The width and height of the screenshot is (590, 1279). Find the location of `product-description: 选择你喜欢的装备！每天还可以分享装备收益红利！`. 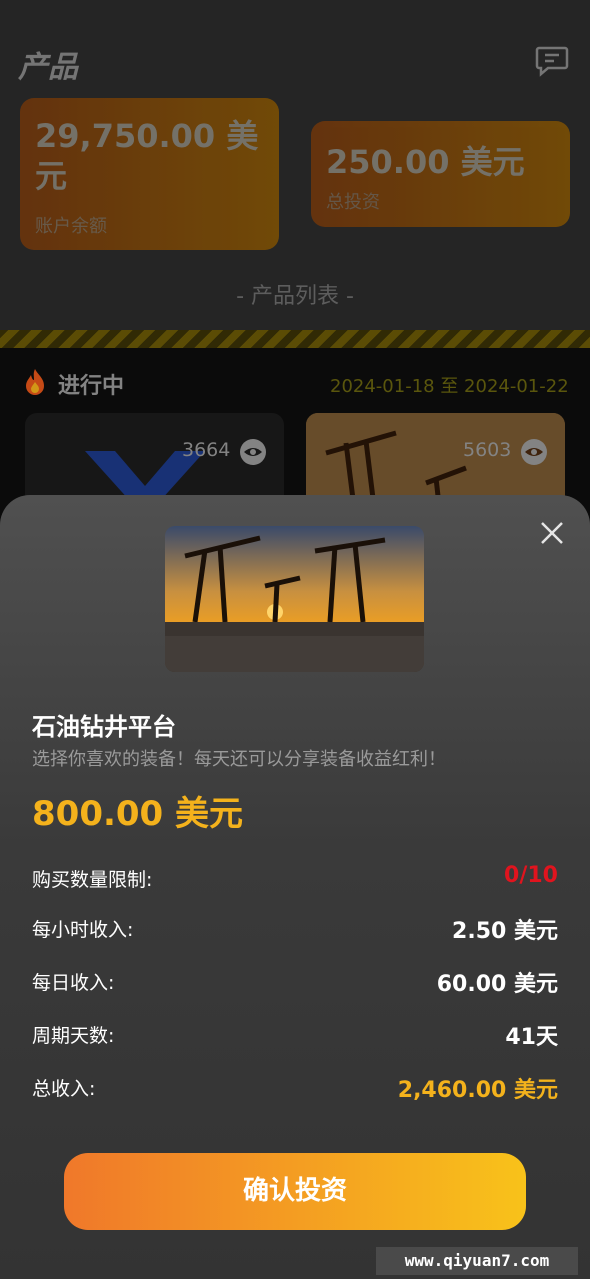

product-description: 选择你喜欢的装备！每天还可以分享装备收益红利！ is located at coordinates (239, 759).